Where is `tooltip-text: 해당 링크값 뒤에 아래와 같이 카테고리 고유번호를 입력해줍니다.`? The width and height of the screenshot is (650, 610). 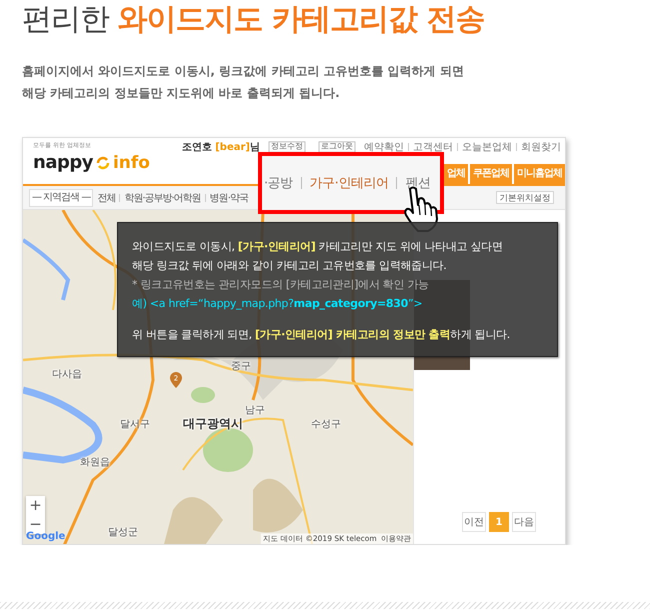
tooltip-text: 해당 링크값 뒤에 아래와 같이 카테고리 고유번호를 입력해줍니다. is located at coordinates (289, 266).